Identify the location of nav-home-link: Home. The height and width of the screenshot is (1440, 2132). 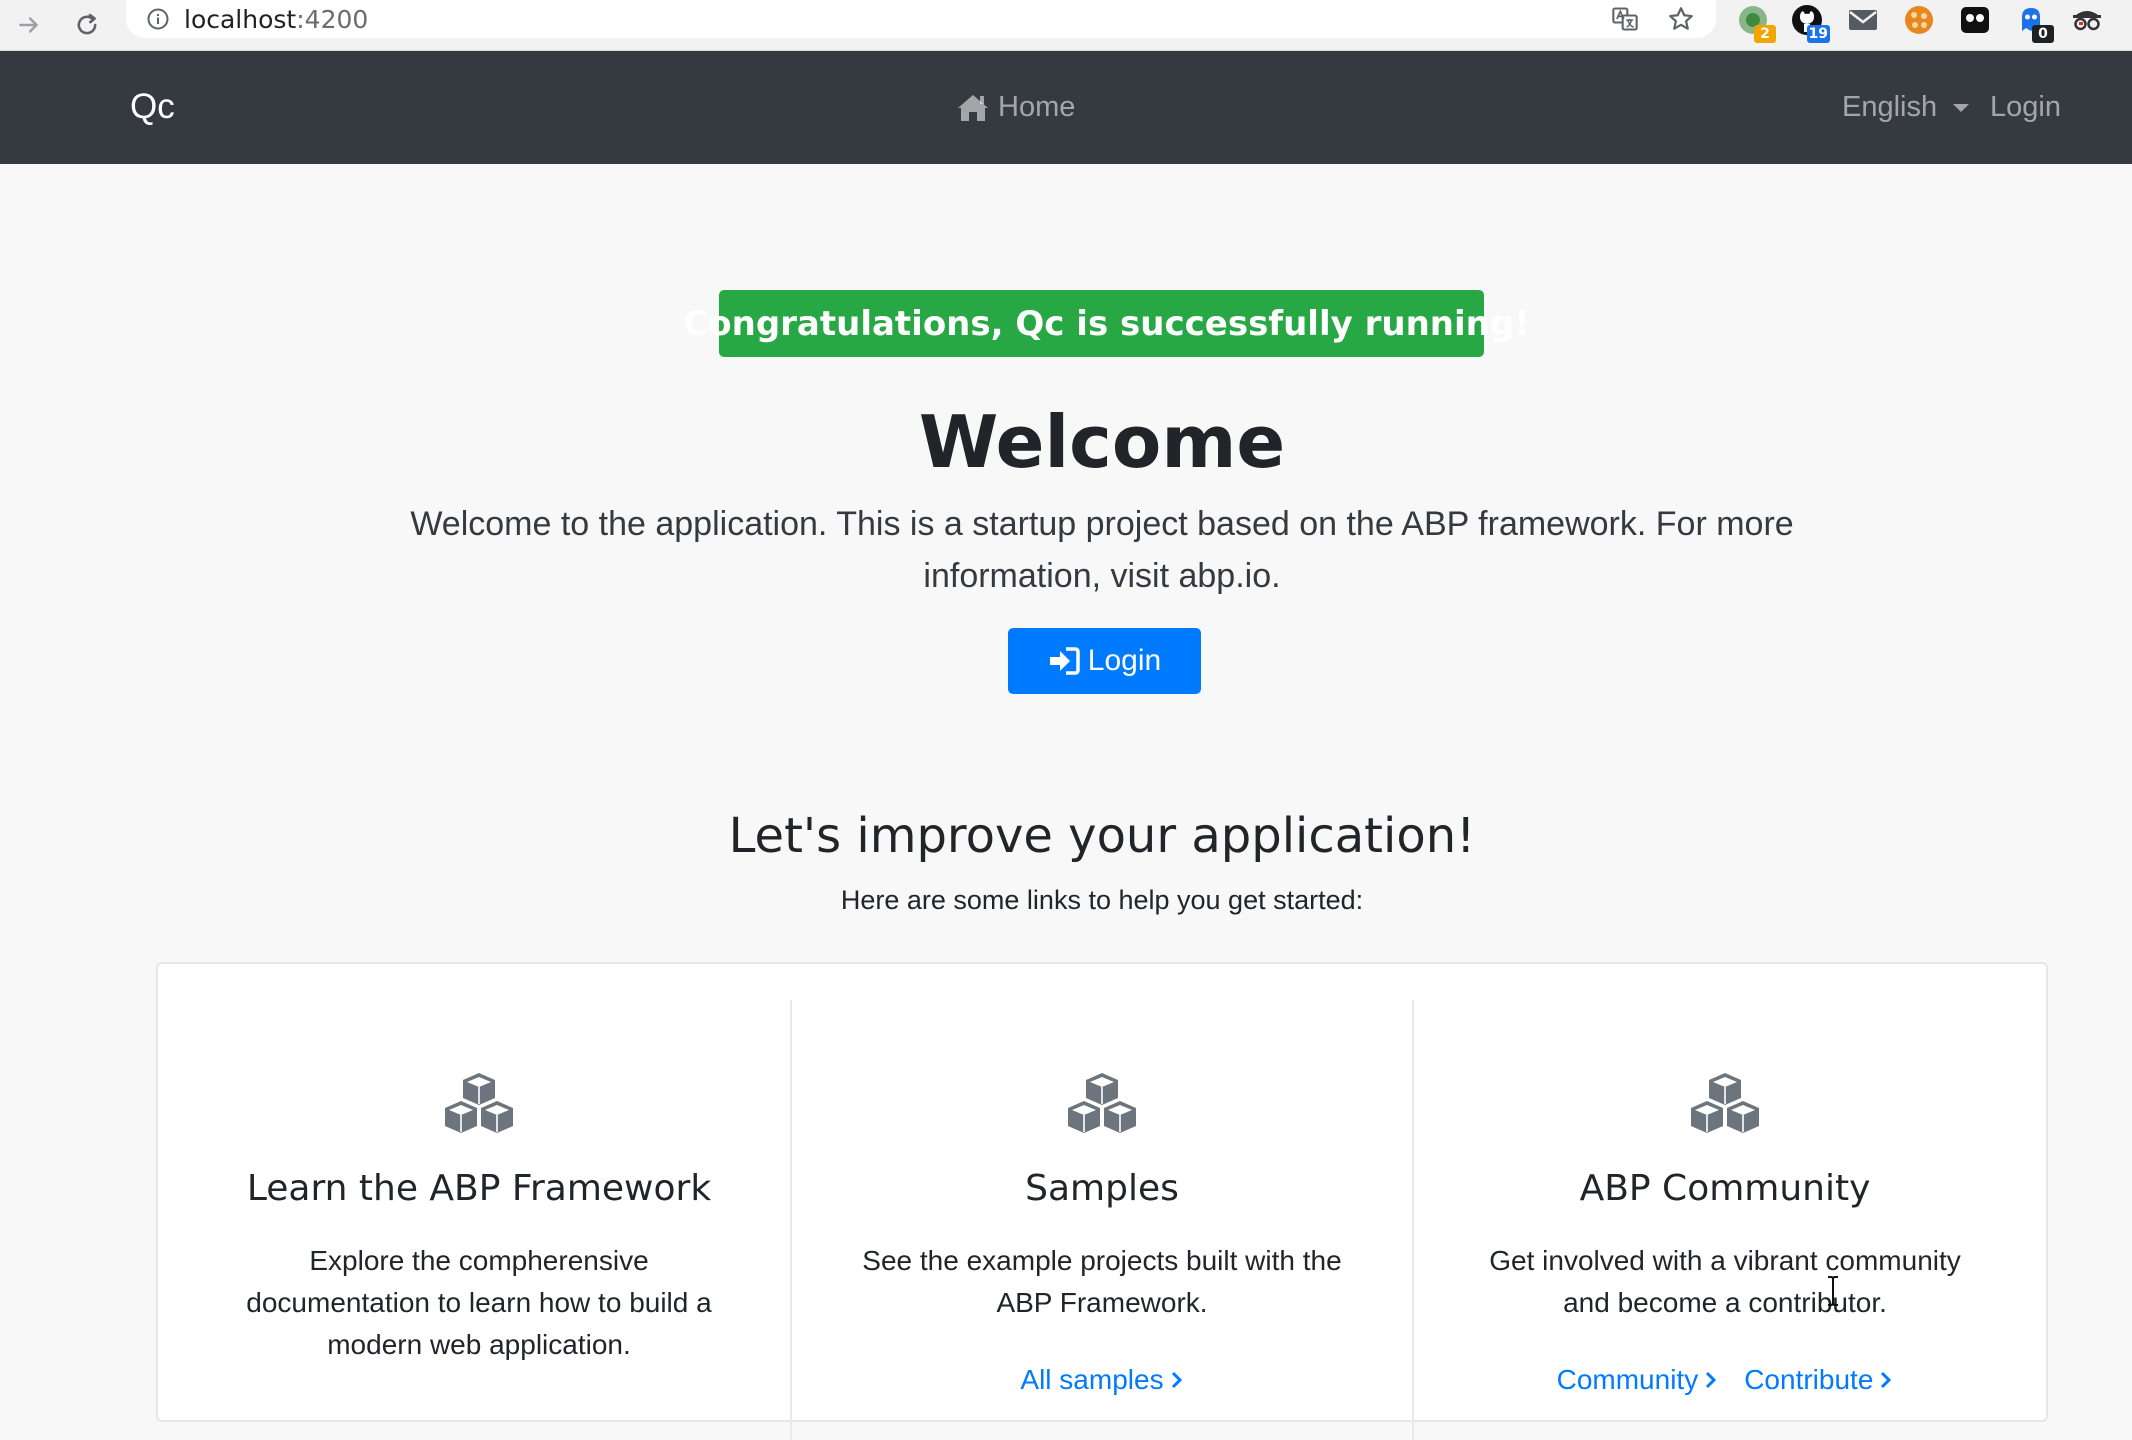
(1015, 107).